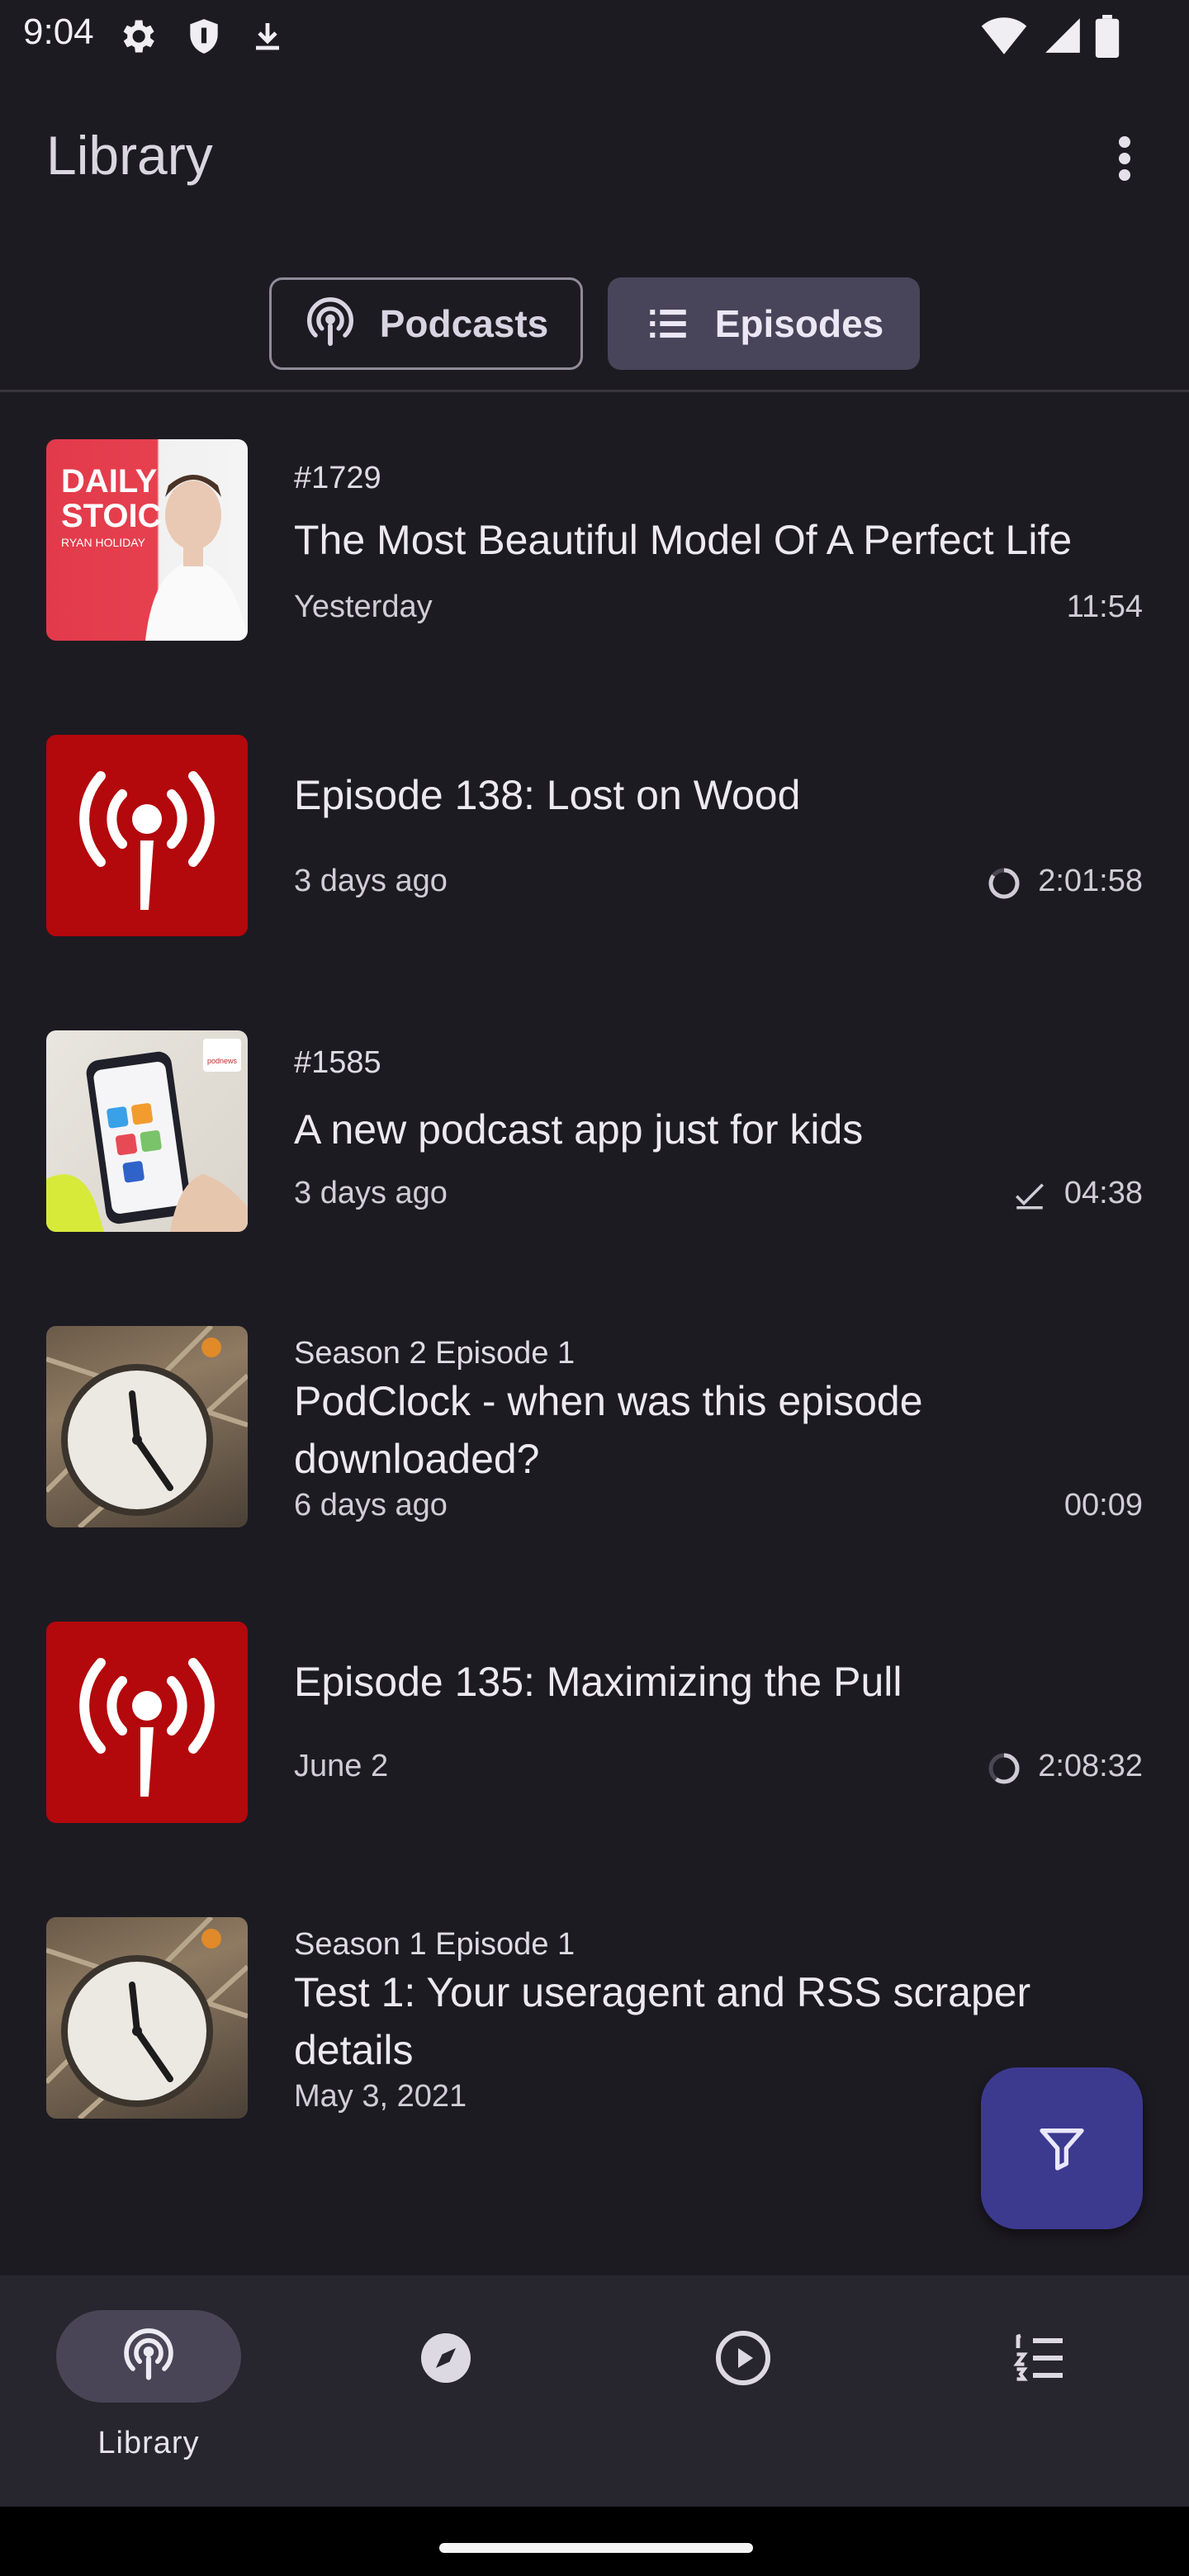 The height and width of the screenshot is (2576, 1189). What do you see at coordinates (109, 481) in the screenshot?
I see `svg-text: DAILY` at bounding box center [109, 481].